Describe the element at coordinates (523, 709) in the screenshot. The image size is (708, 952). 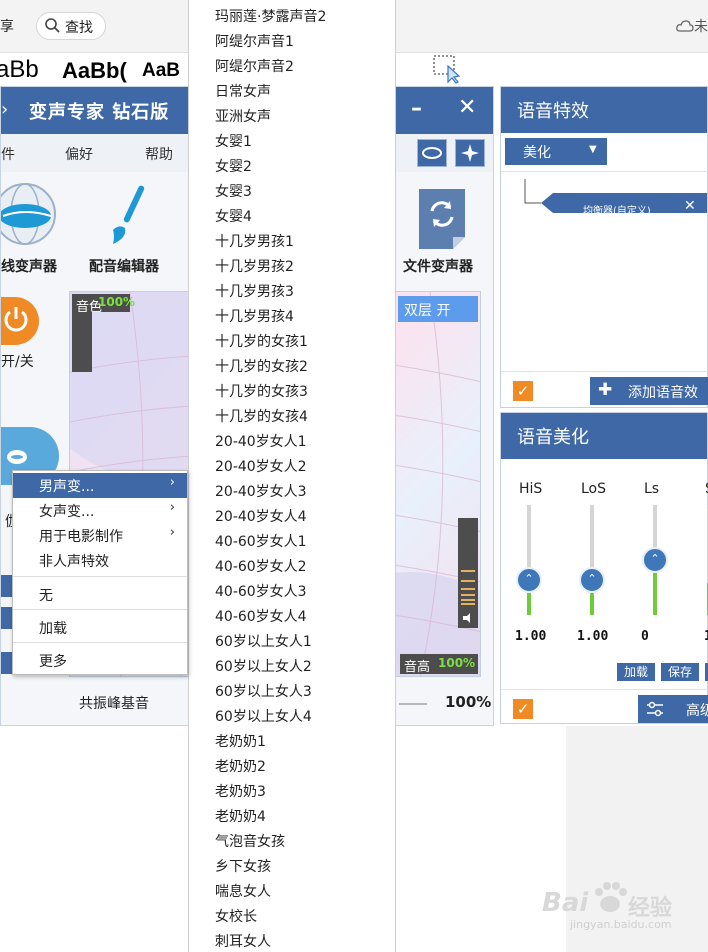
I see `beauty-enable-checkbox: ✓` at that location.